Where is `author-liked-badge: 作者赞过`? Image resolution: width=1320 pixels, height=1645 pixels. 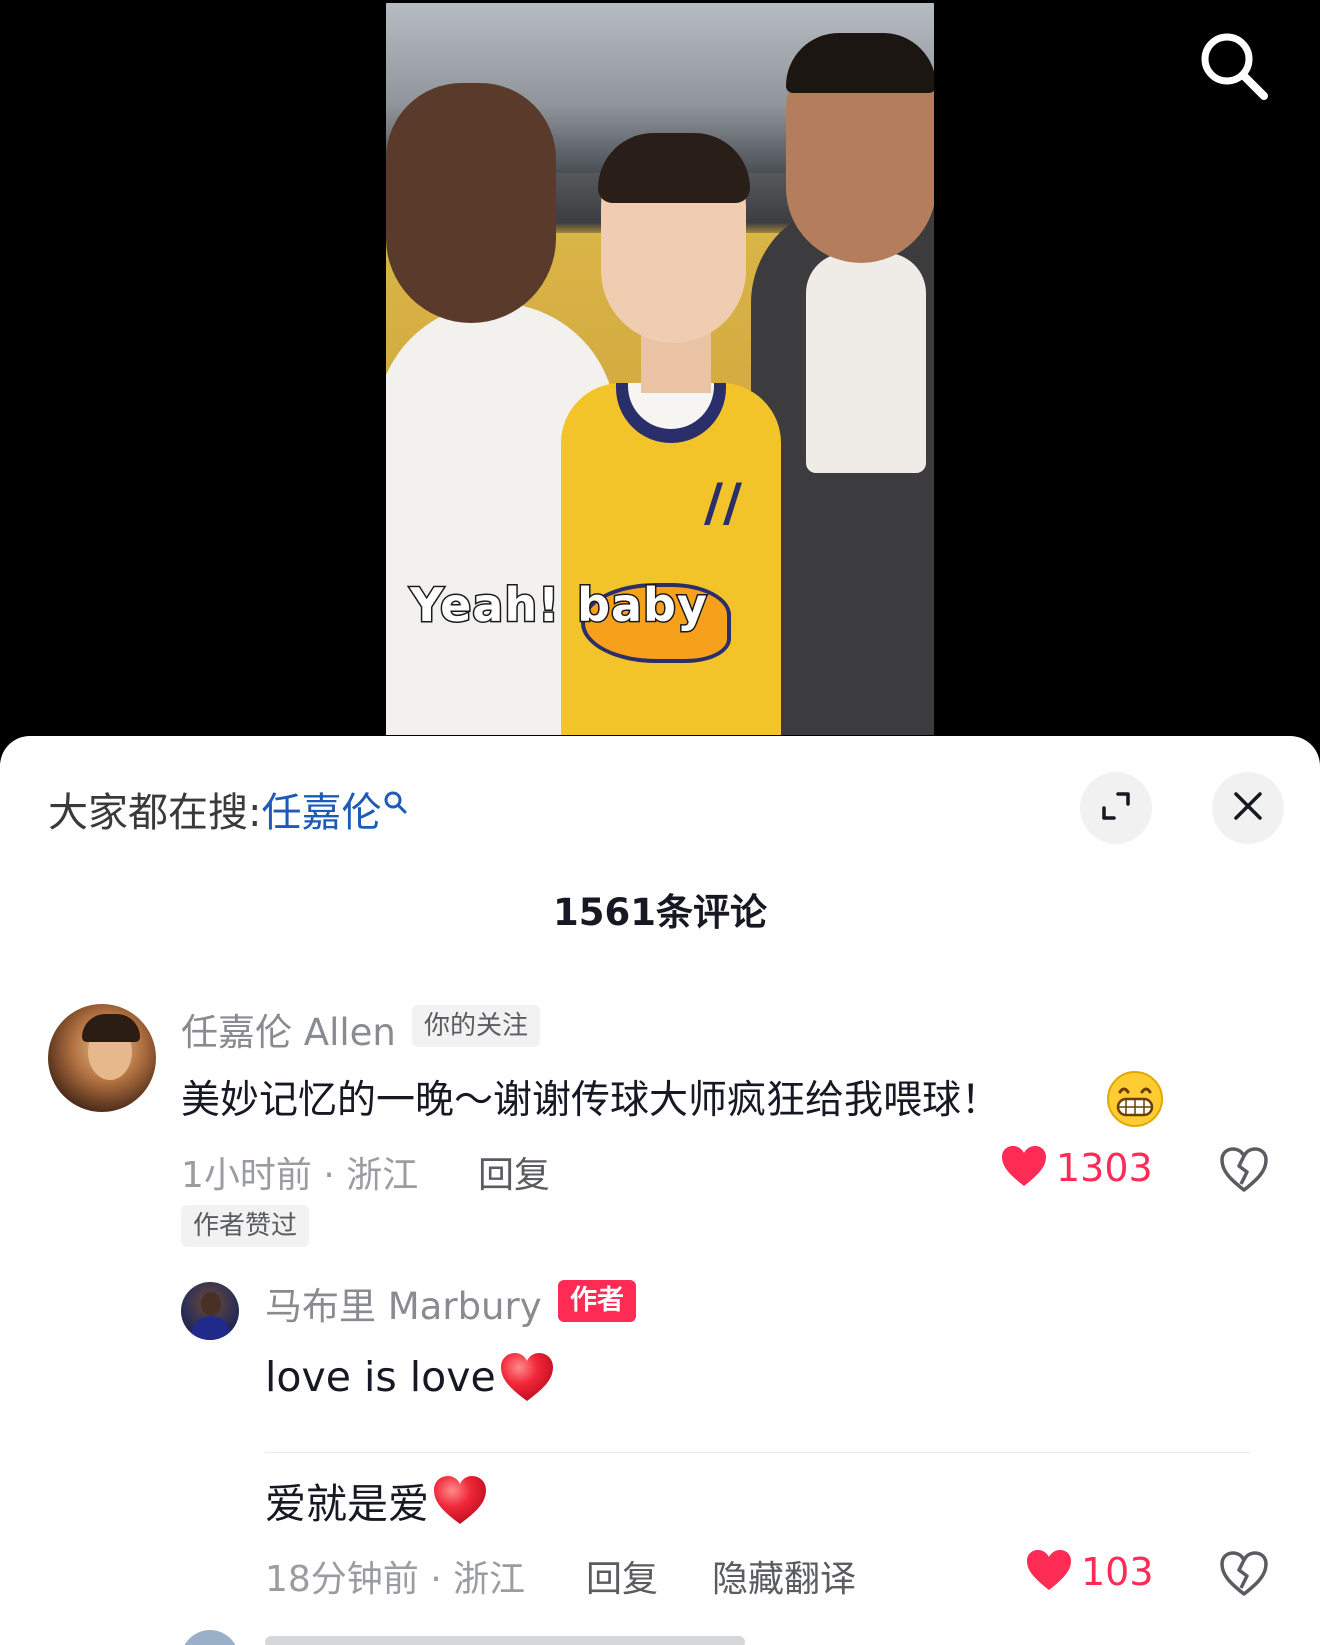 author-liked-badge: 作者赞过 is located at coordinates (245, 1226).